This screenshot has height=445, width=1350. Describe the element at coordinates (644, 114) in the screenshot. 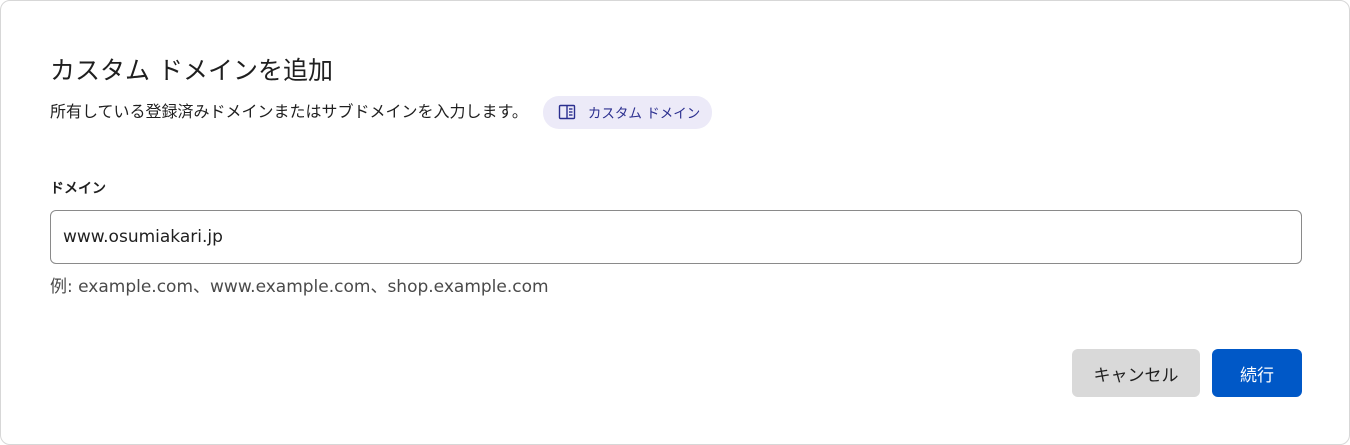

I see `custom-domain-doc-label: カスタム ドメイン` at that location.